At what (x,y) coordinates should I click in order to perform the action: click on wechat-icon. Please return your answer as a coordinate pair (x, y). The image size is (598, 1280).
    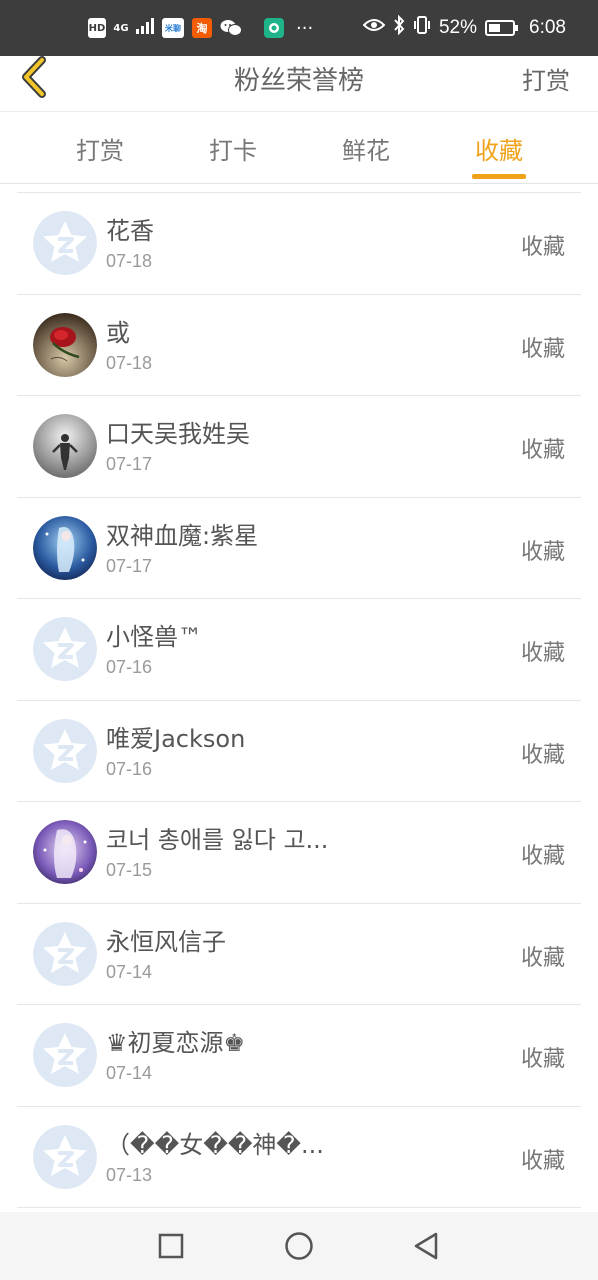
    Looking at the image, I should click on (231, 28).